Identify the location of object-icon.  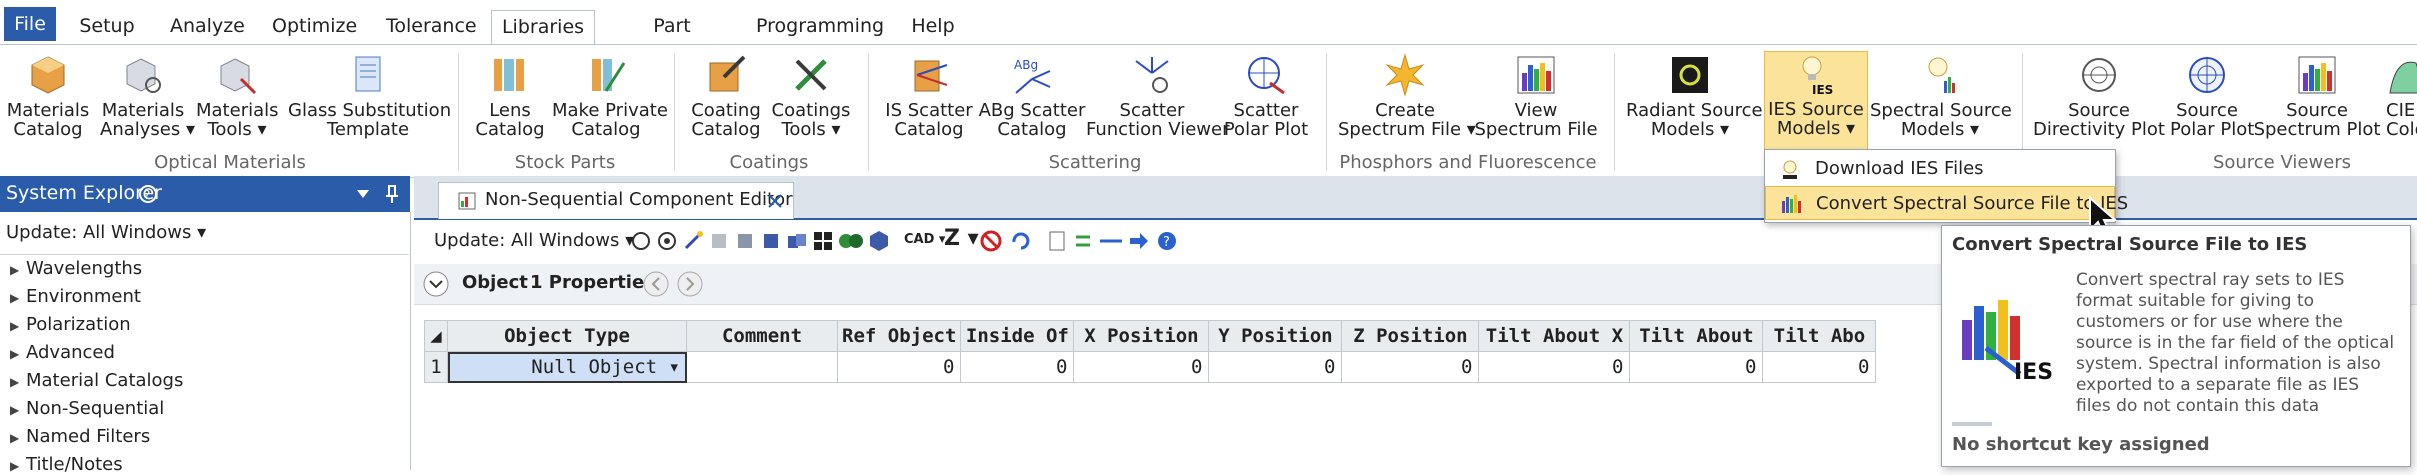
(719, 241).